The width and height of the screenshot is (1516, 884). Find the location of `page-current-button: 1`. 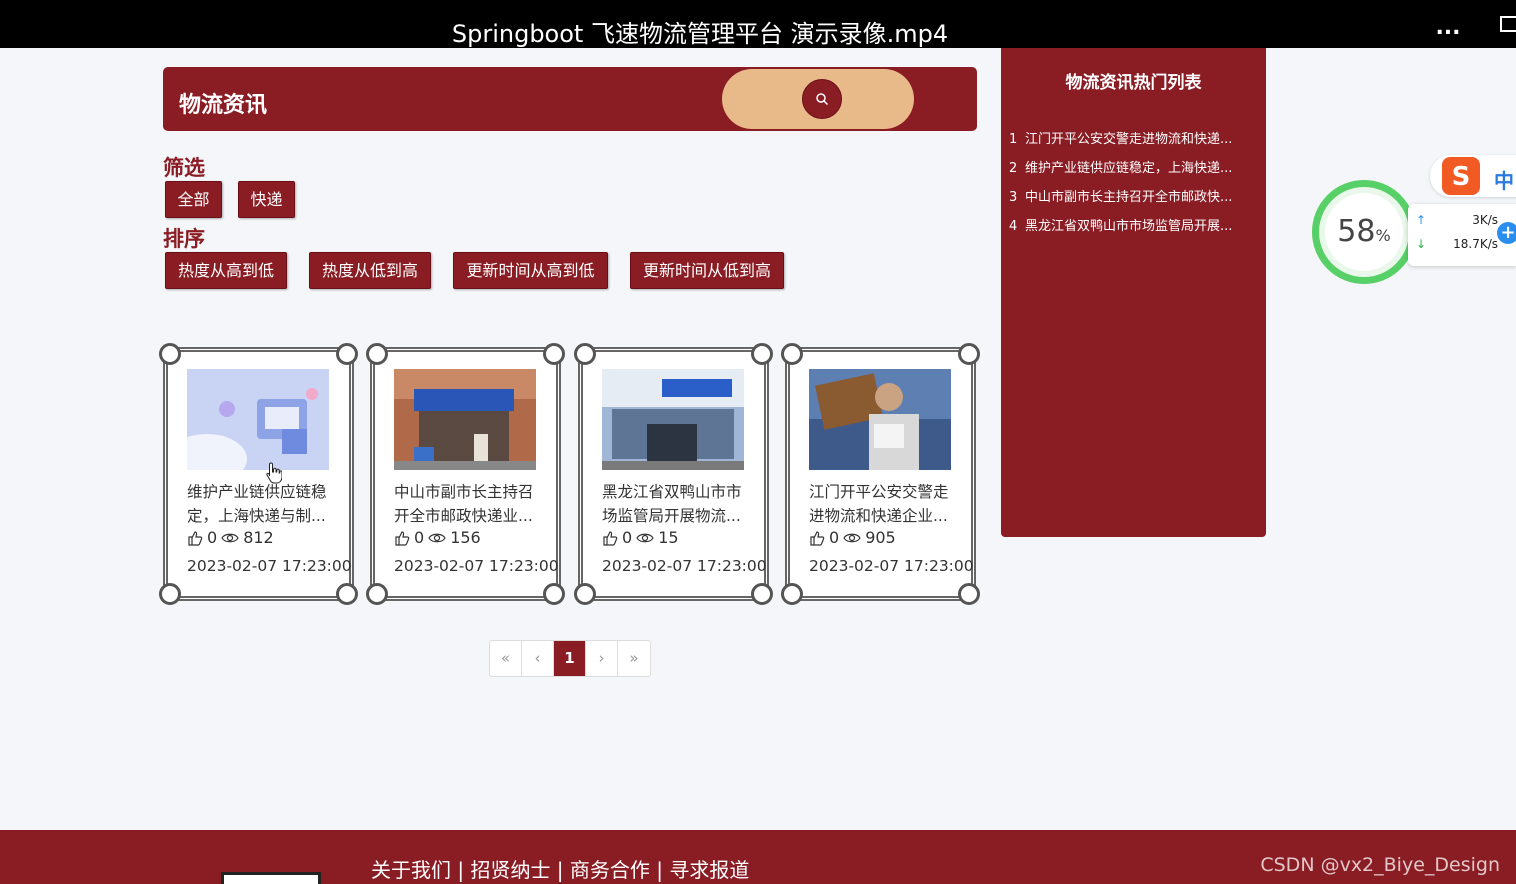

page-current-button: 1 is located at coordinates (570, 658).